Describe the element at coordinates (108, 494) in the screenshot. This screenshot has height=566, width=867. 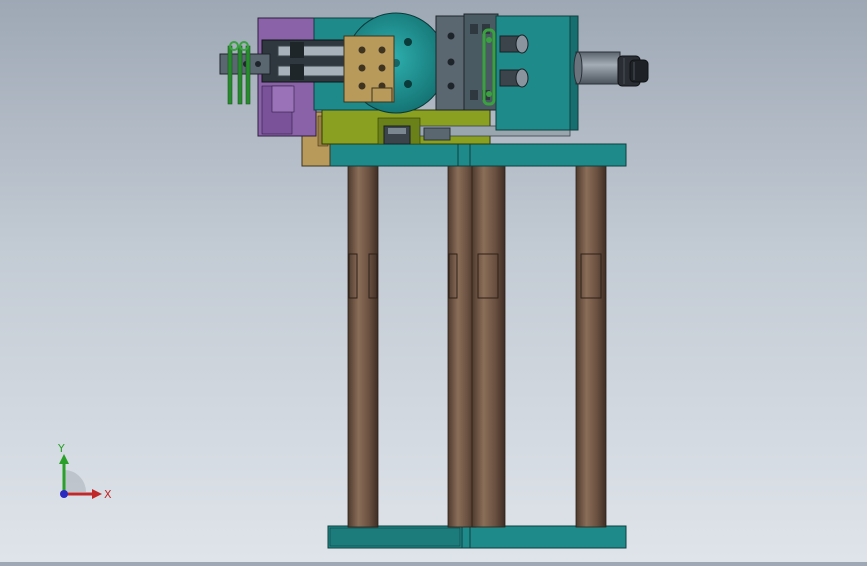
I see `x-axis-label: X` at that location.